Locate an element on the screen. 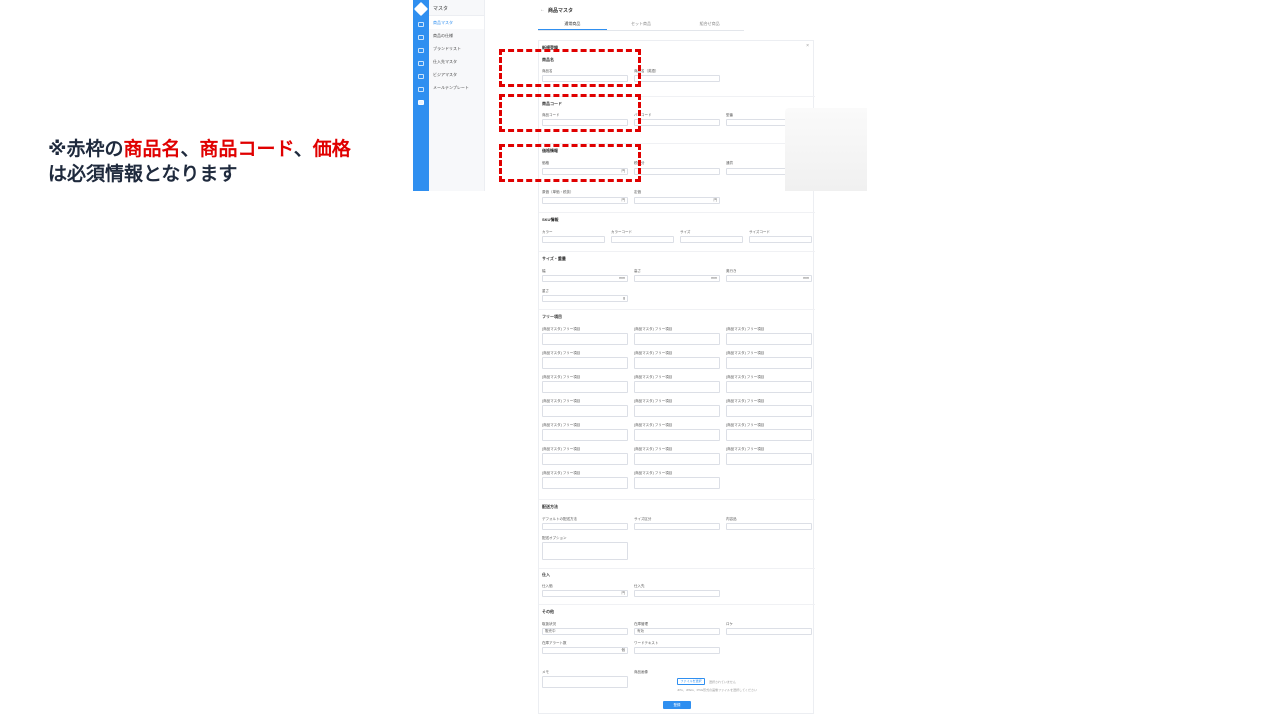 Image resolution: width=1280 pixels, height=720 pixels. label-contents: 内容品 is located at coordinates (731, 519).